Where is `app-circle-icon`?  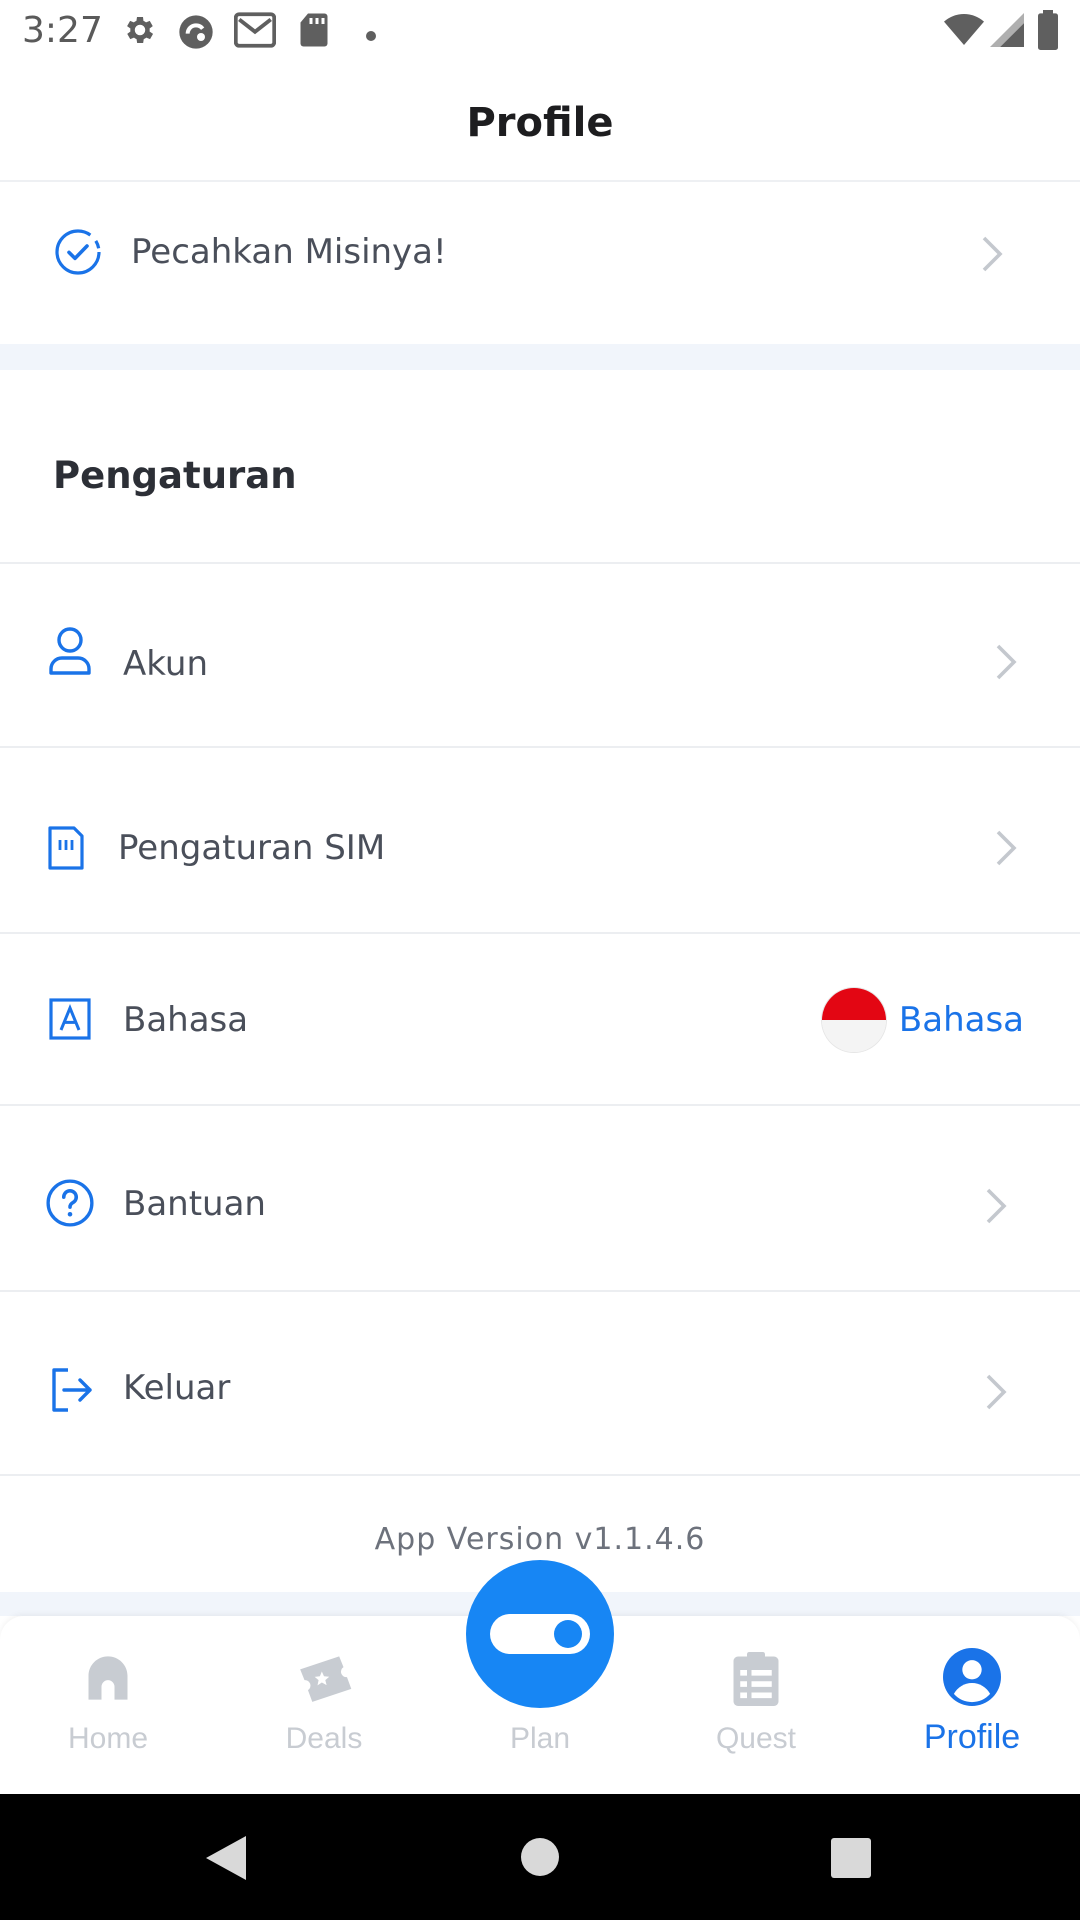
app-circle-icon is located at coordinates (196, 34).